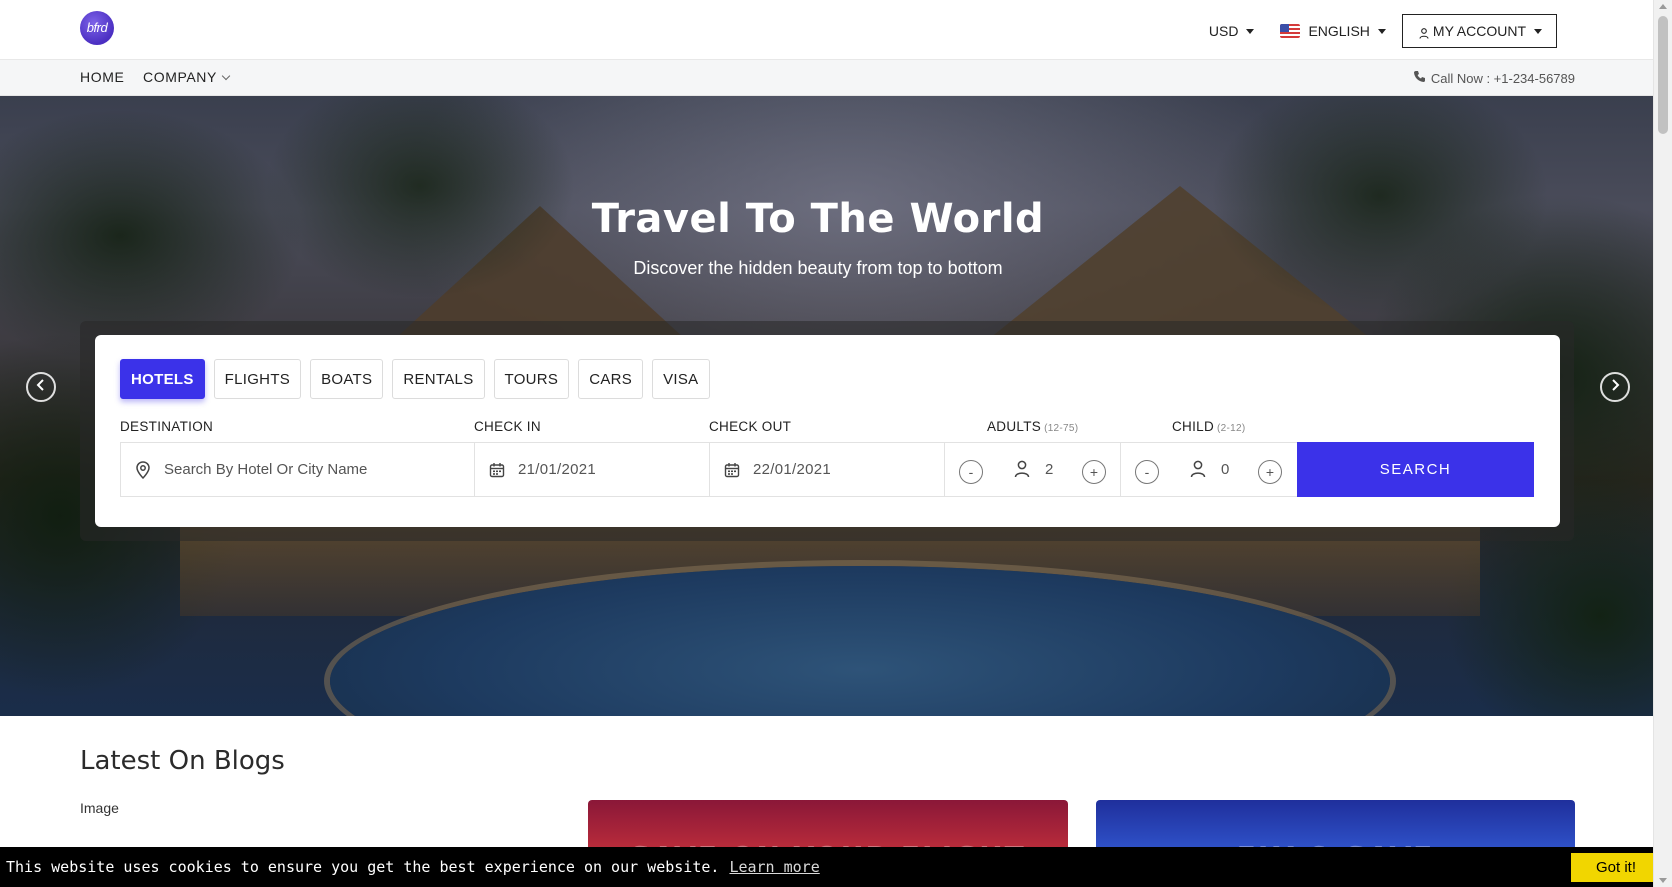  I want to click on call-now-text: Call Now : +1-234-56789, so click(1502, 78).